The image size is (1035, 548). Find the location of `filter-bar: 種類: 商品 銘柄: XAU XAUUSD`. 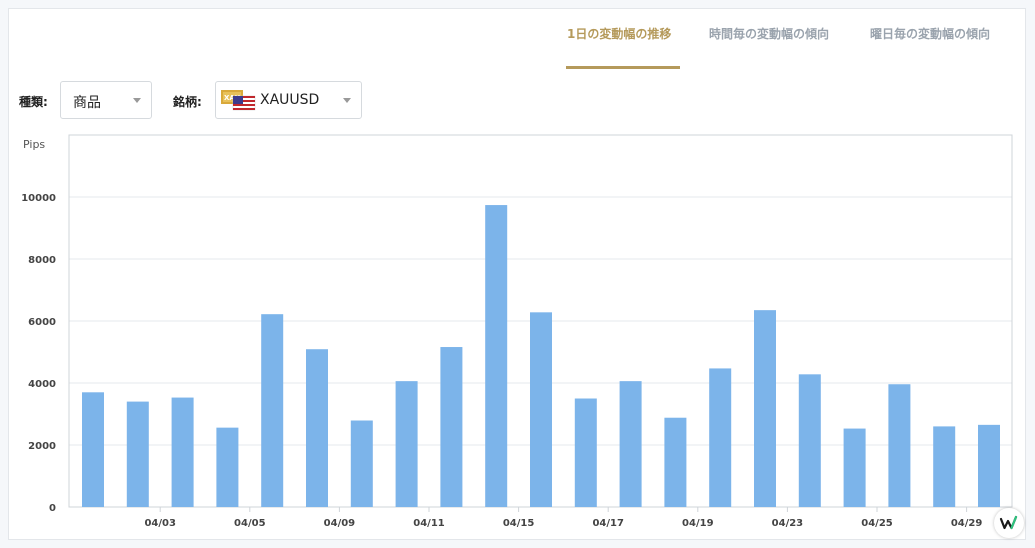

filter-bar: 種類: 商品 銘柄: XAU XAUUSD is located at coordinates (517, 101).